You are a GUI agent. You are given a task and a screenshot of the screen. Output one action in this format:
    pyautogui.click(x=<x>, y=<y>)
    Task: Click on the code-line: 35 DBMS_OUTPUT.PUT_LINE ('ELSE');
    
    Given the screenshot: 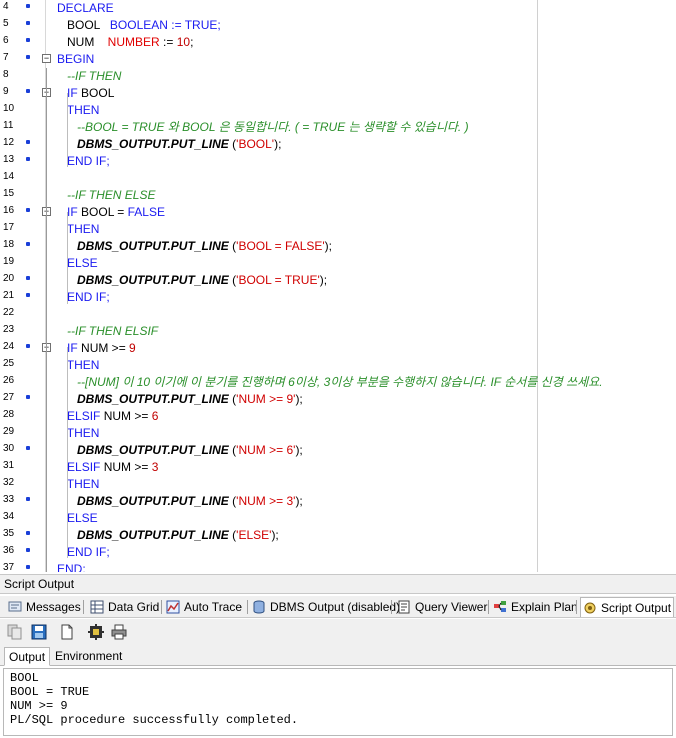 What is the action you would take?
    pyautogui.click(x=268, y=535)
    